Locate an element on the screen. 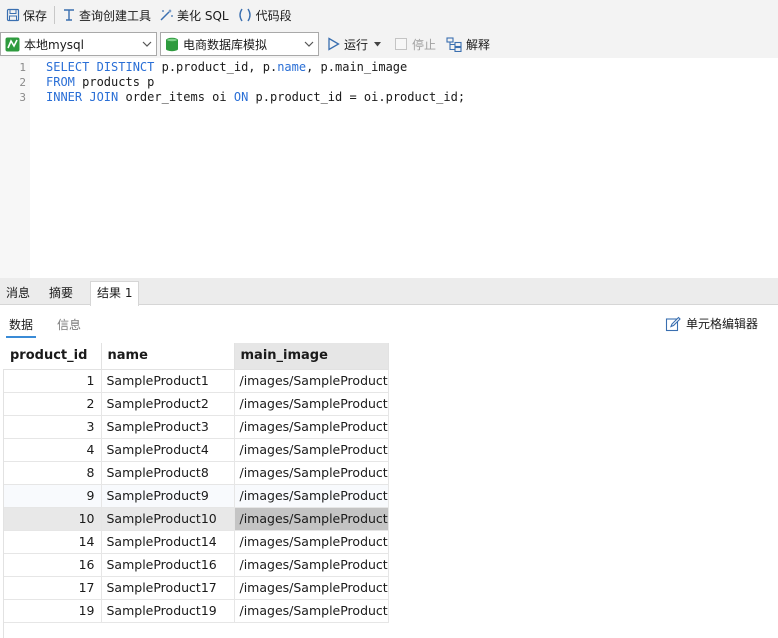 Image resolution: width=778 pixels, height=638 pixels. table-cell: SampleProduct14 is located at coordinates (168, 542).